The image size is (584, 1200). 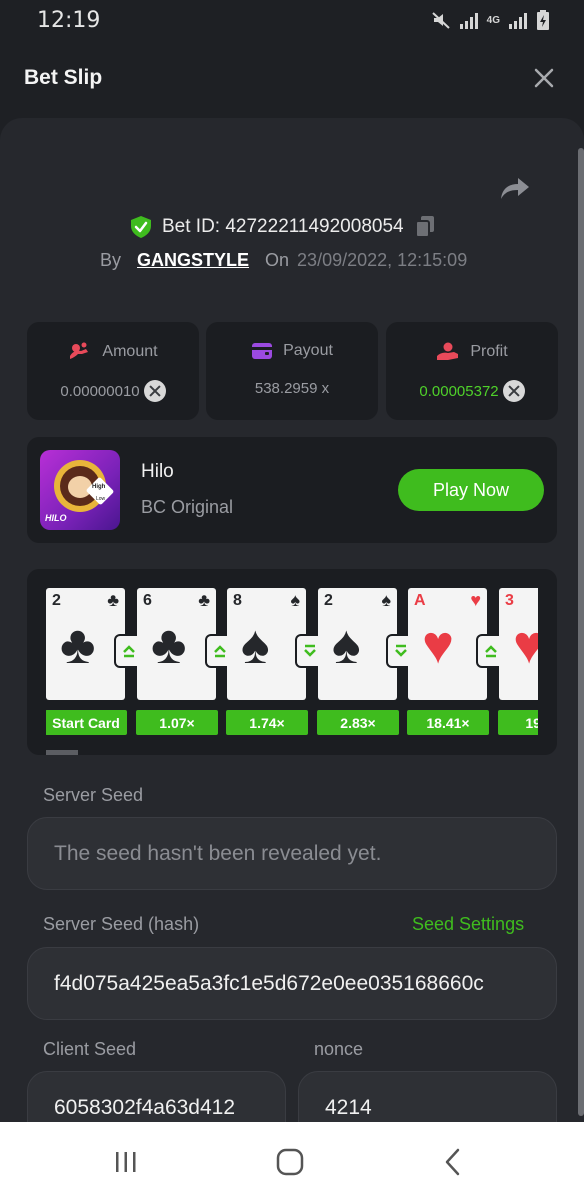 What do you see at coordinates (292, 853) in the screenshot?
I see `server-seed-field: The seed hasn't been revealed yet.` at bounding box center [292, 853].